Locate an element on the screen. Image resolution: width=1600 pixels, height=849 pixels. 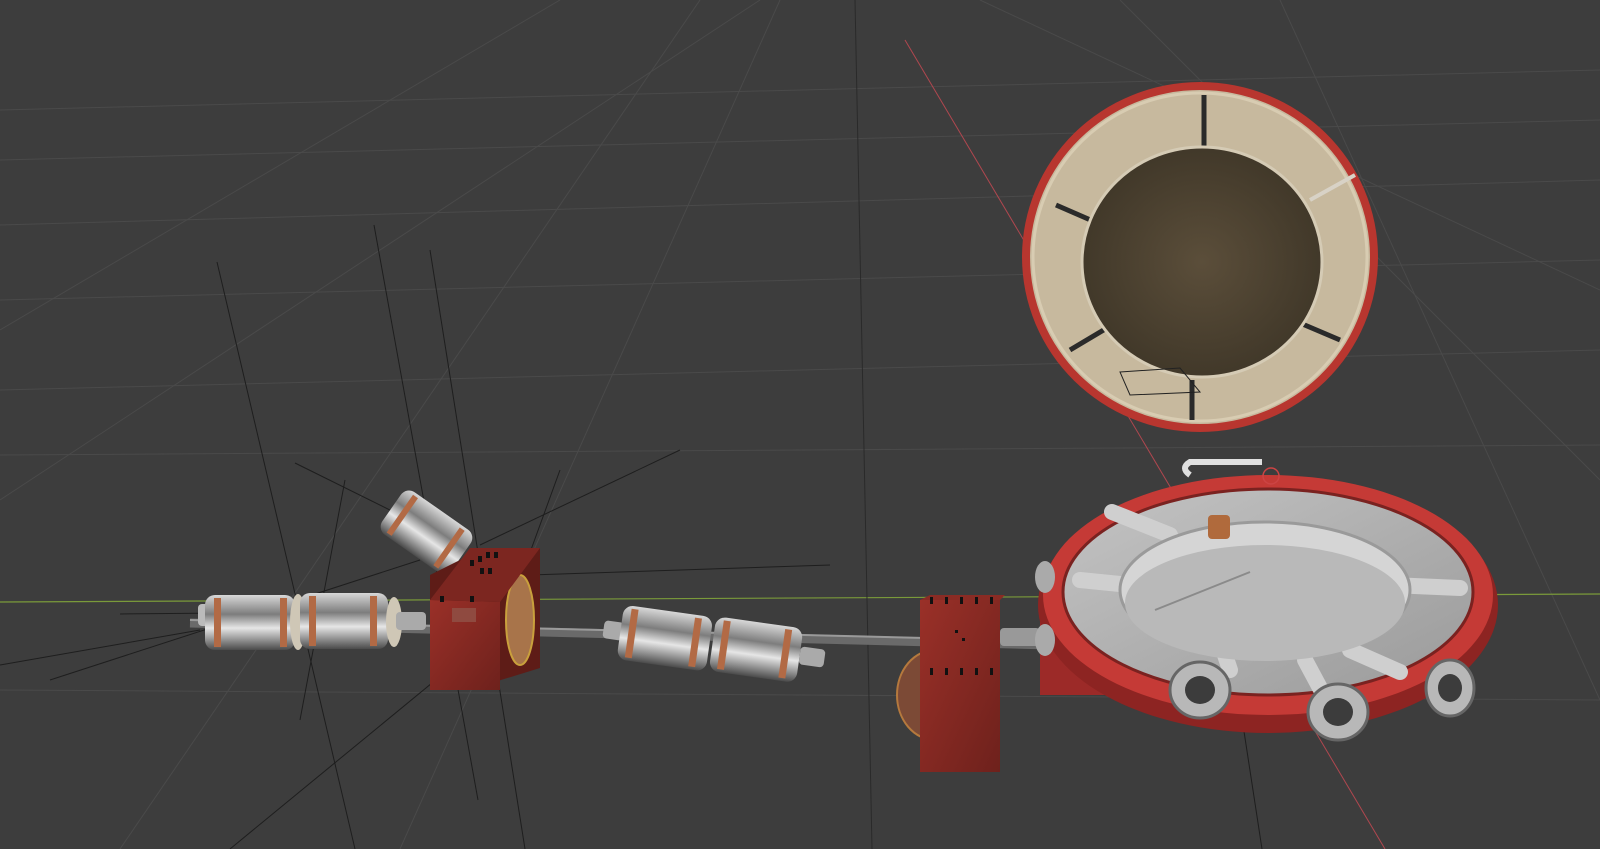
chamber-lid is located at coordinates (1200, 257).